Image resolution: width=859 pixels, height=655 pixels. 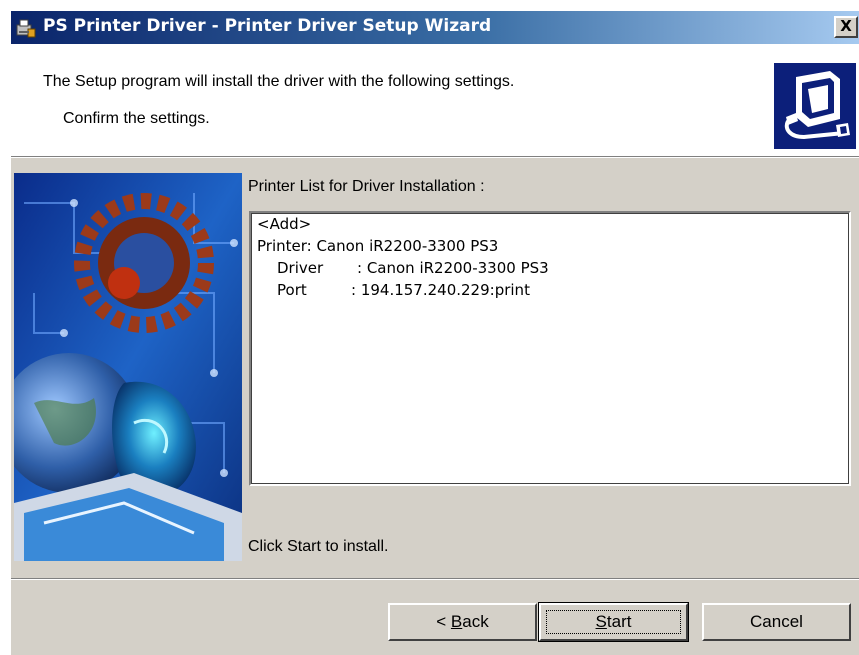 I want to click on cancel-button-label: Cancel, so click(x=776, y=621).